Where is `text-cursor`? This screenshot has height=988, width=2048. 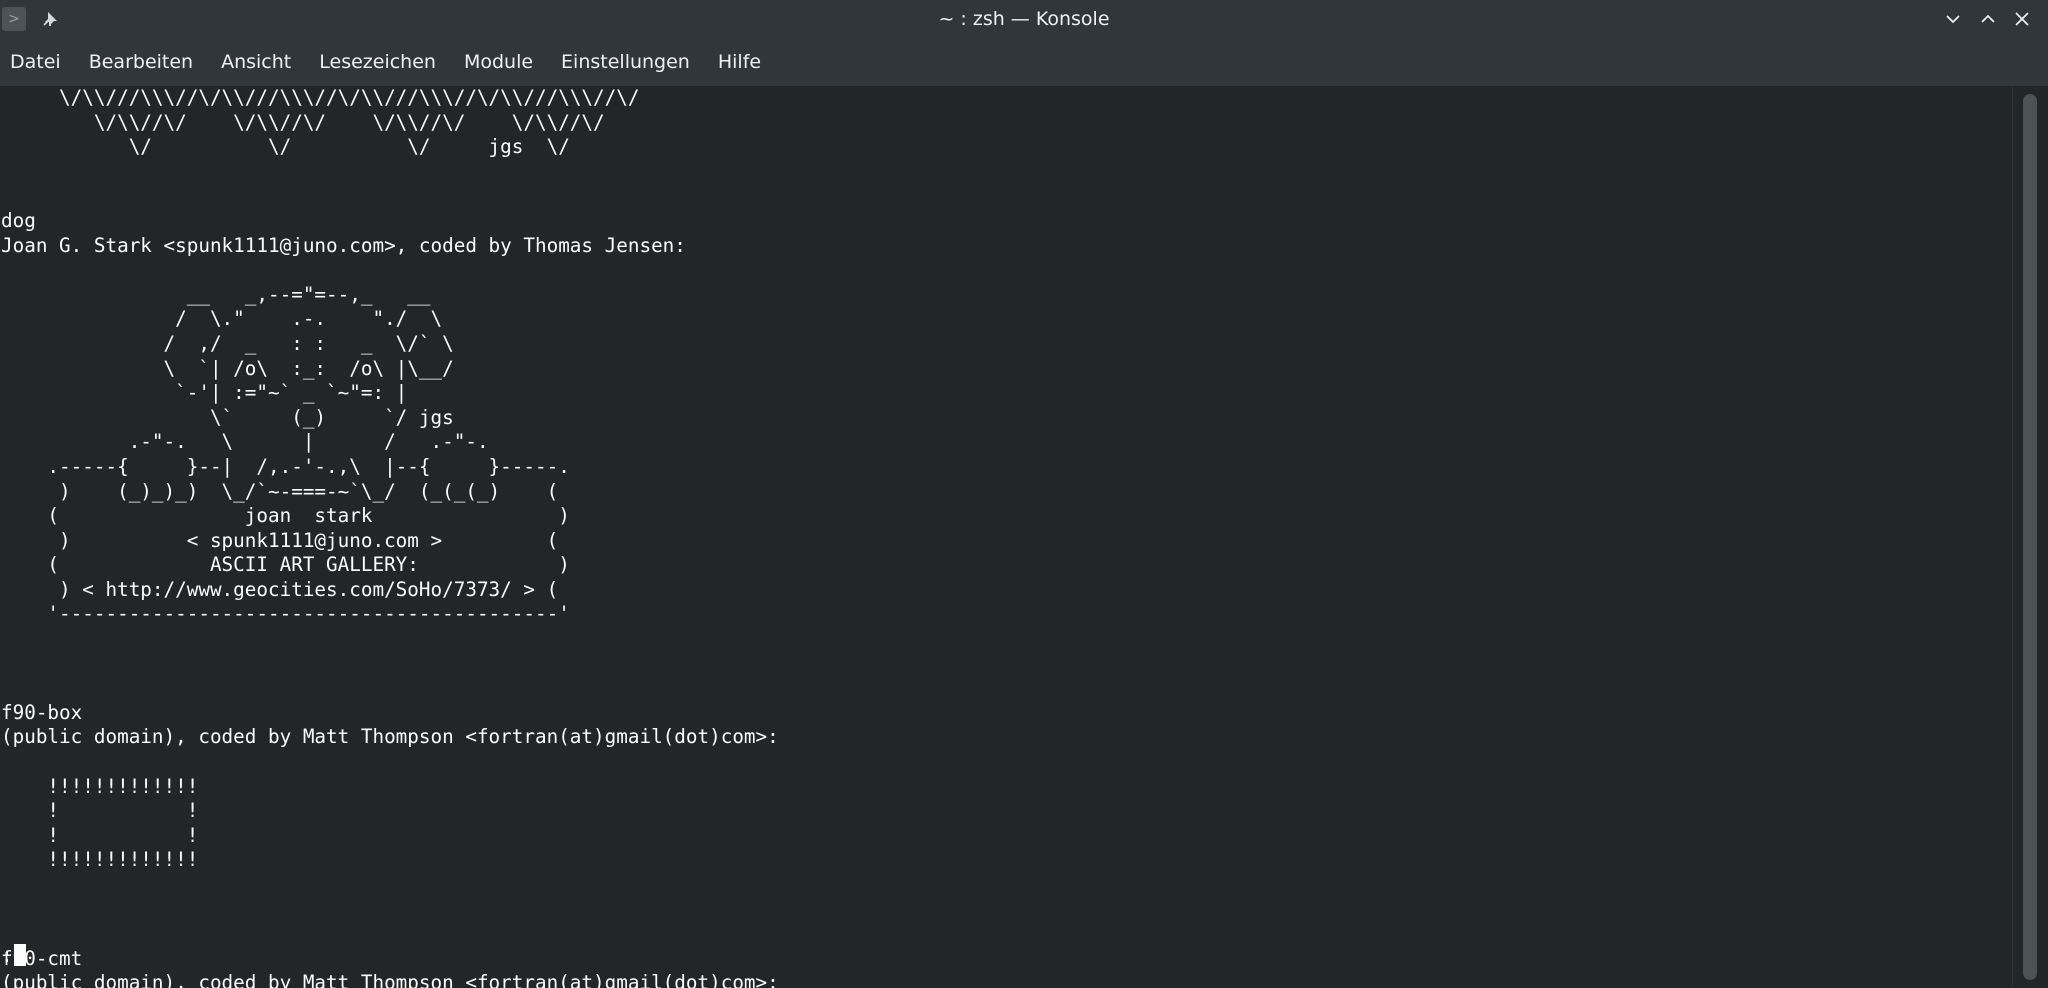
text-cursor is located at coordinates (19, 955).